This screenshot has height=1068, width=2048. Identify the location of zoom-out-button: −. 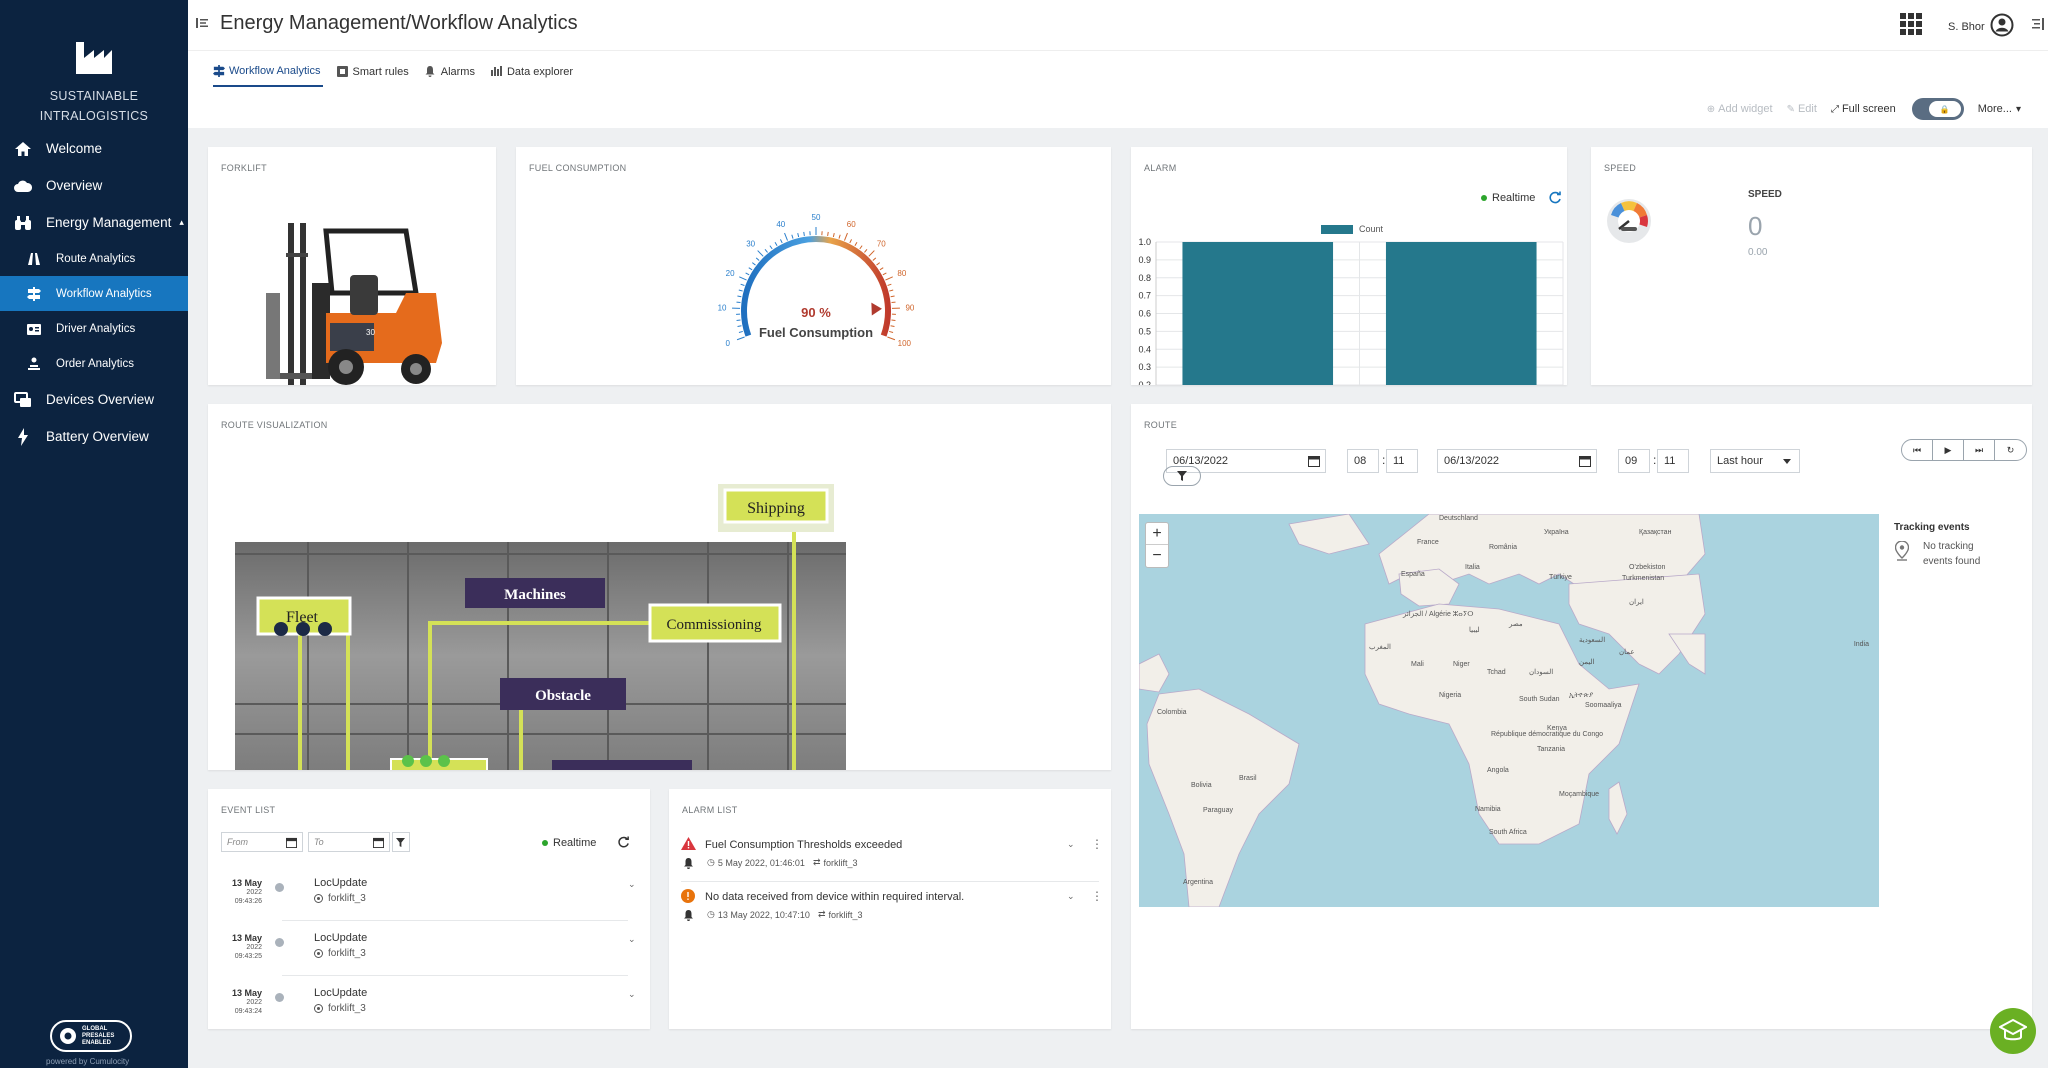
(1157, 556).